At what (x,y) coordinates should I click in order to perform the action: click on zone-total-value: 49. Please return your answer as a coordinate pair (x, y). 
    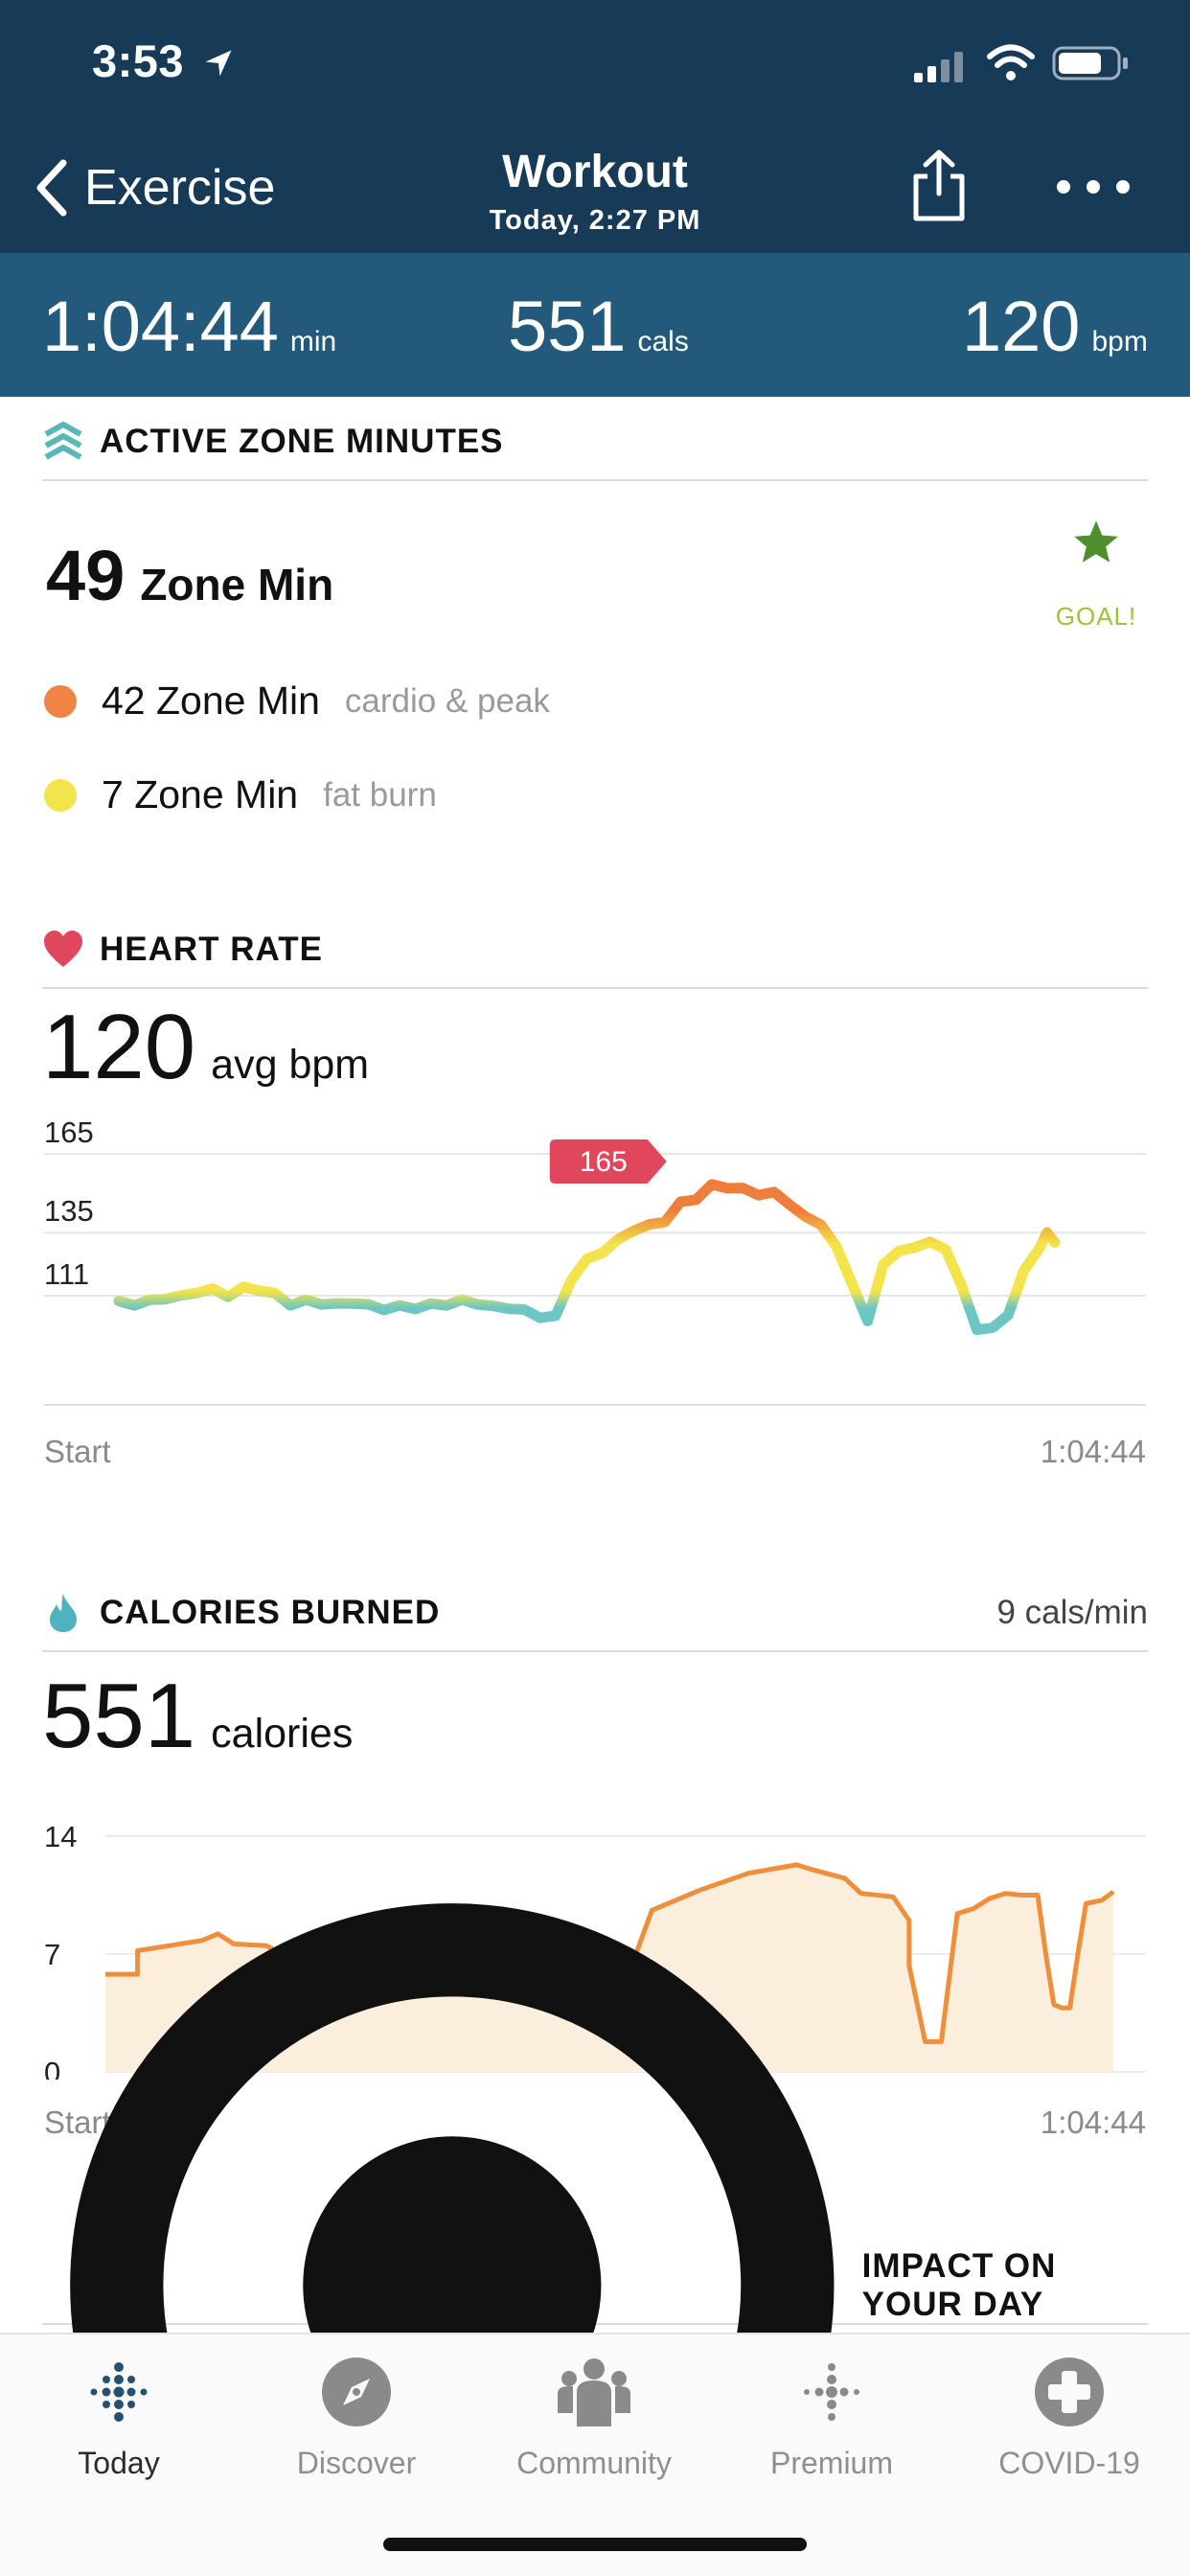
    Looking at the image, I should click on (86, 575).